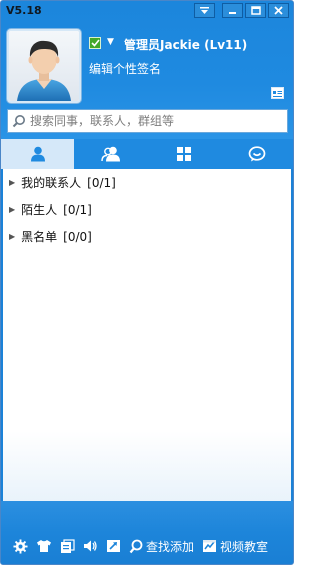 The width and height of the screenshot is (320, 565). I want to click on file-transfer-icon, so click(113, 546).